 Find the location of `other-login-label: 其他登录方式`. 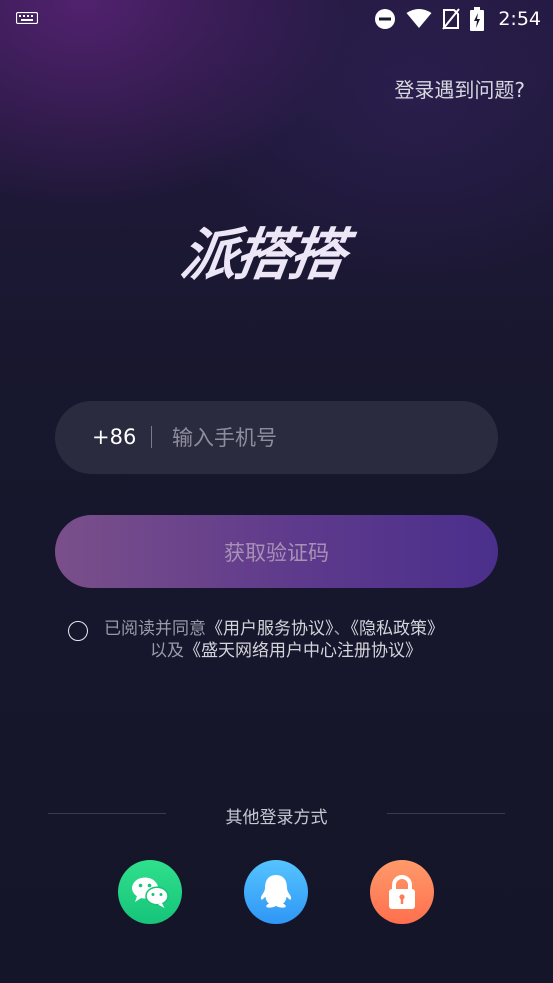

other-login-label: 其他登录方式 is located at coordinates (276, 818).